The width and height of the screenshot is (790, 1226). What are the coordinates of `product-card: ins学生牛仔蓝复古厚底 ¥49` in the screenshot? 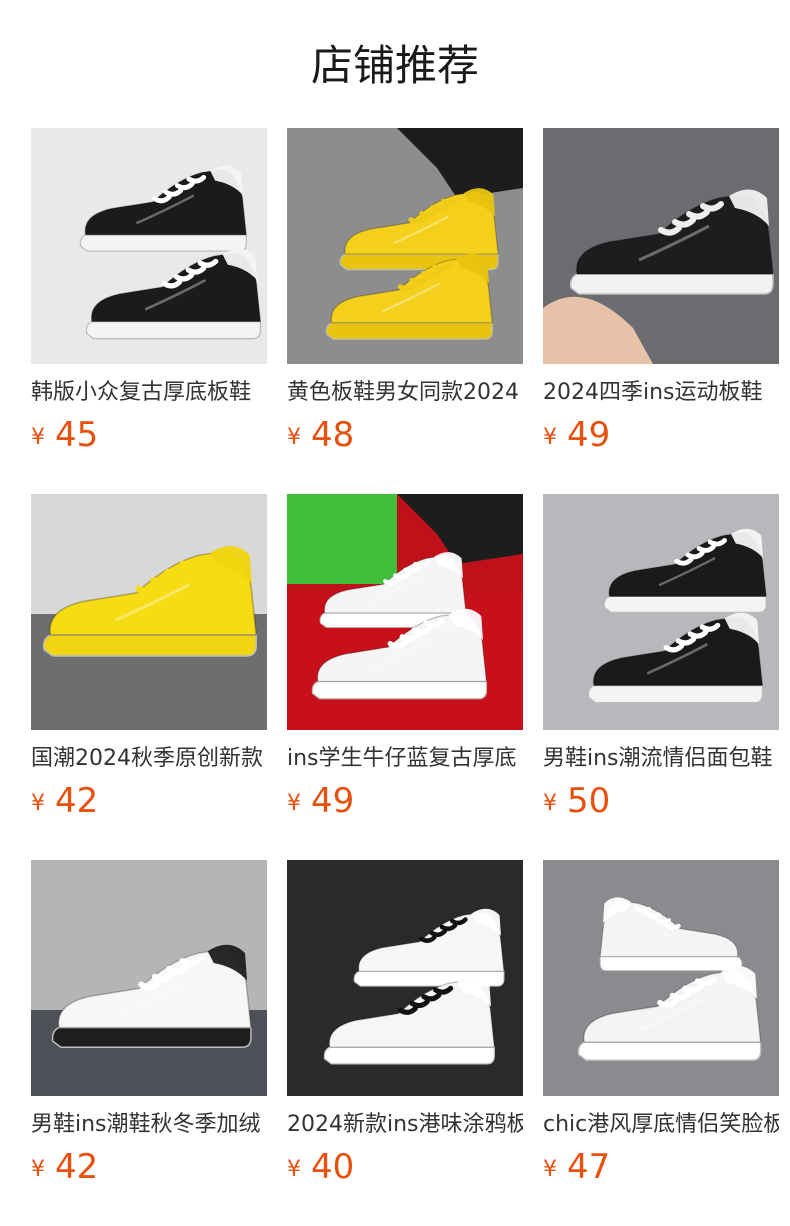 It's located at (405, 664).